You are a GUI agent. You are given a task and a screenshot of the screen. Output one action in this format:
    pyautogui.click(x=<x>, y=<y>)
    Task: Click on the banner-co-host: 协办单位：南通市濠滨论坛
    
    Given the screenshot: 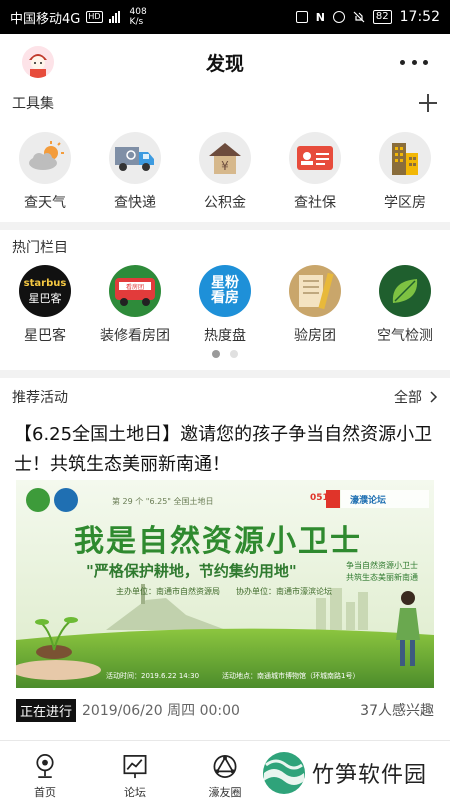 What is the action you would take?
    pyautogui.click(x=284, y=591)
    